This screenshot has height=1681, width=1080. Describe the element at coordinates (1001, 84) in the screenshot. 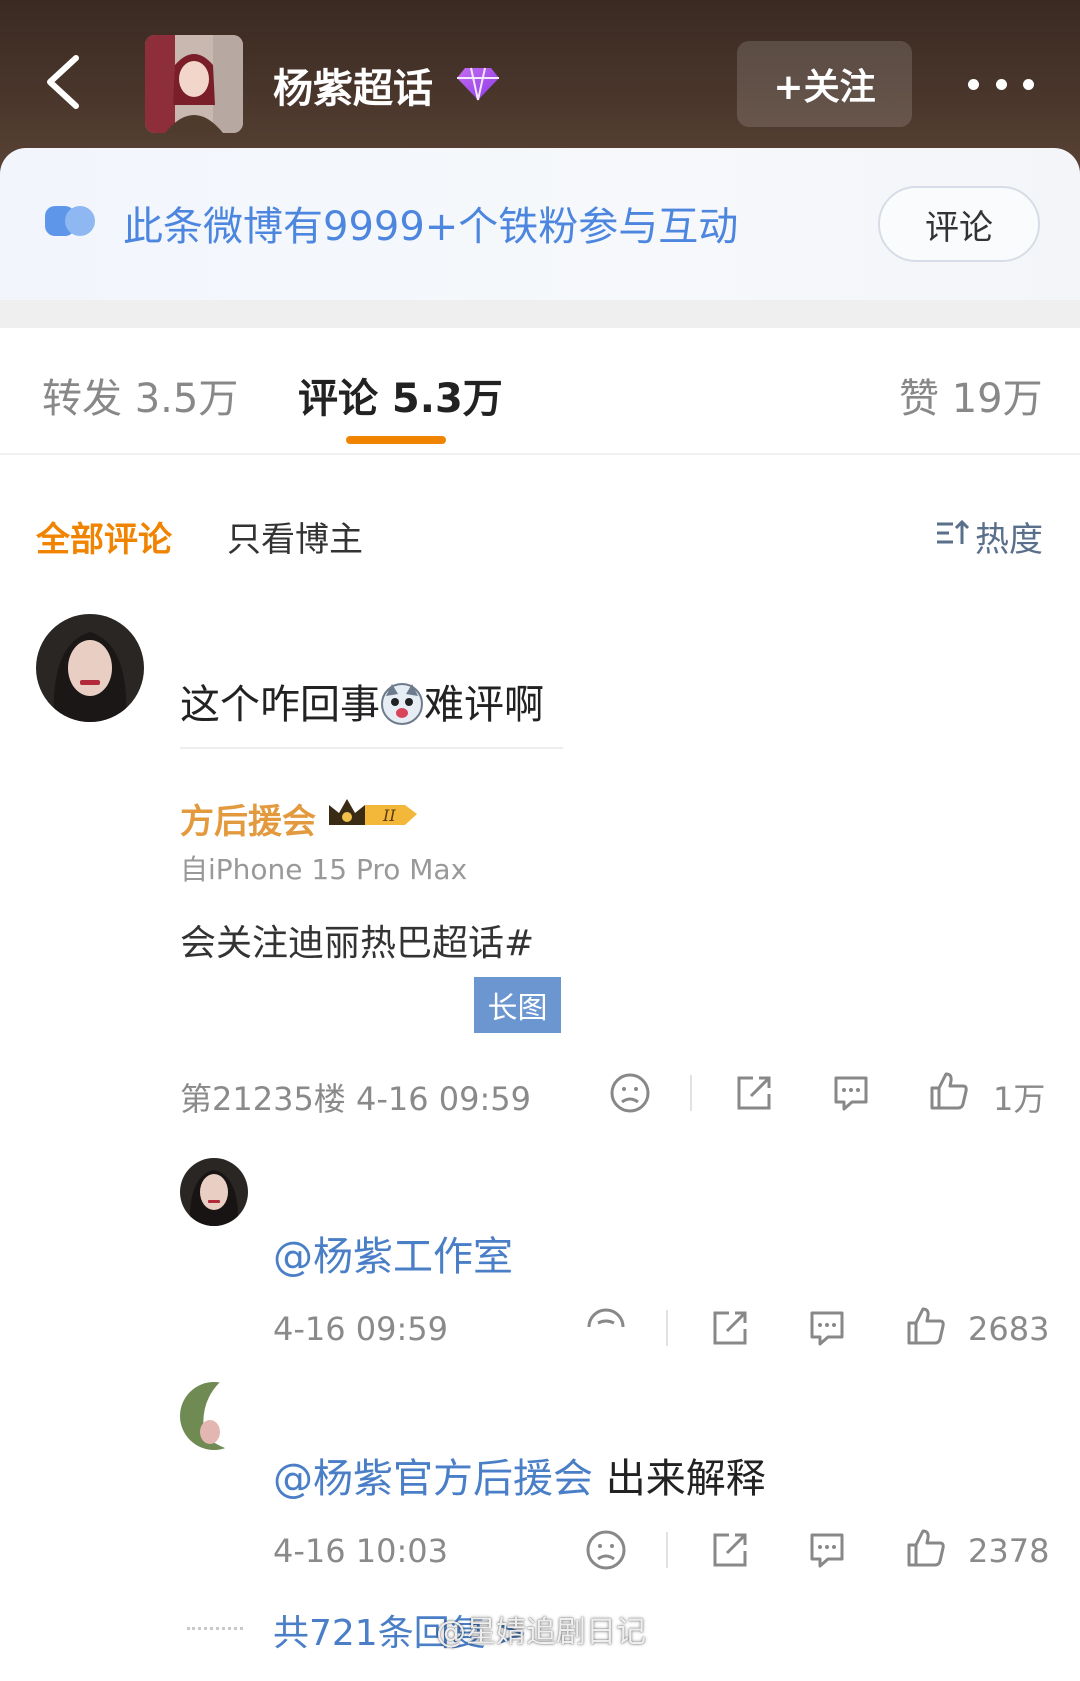

I see `more-dots-icon` at that location.